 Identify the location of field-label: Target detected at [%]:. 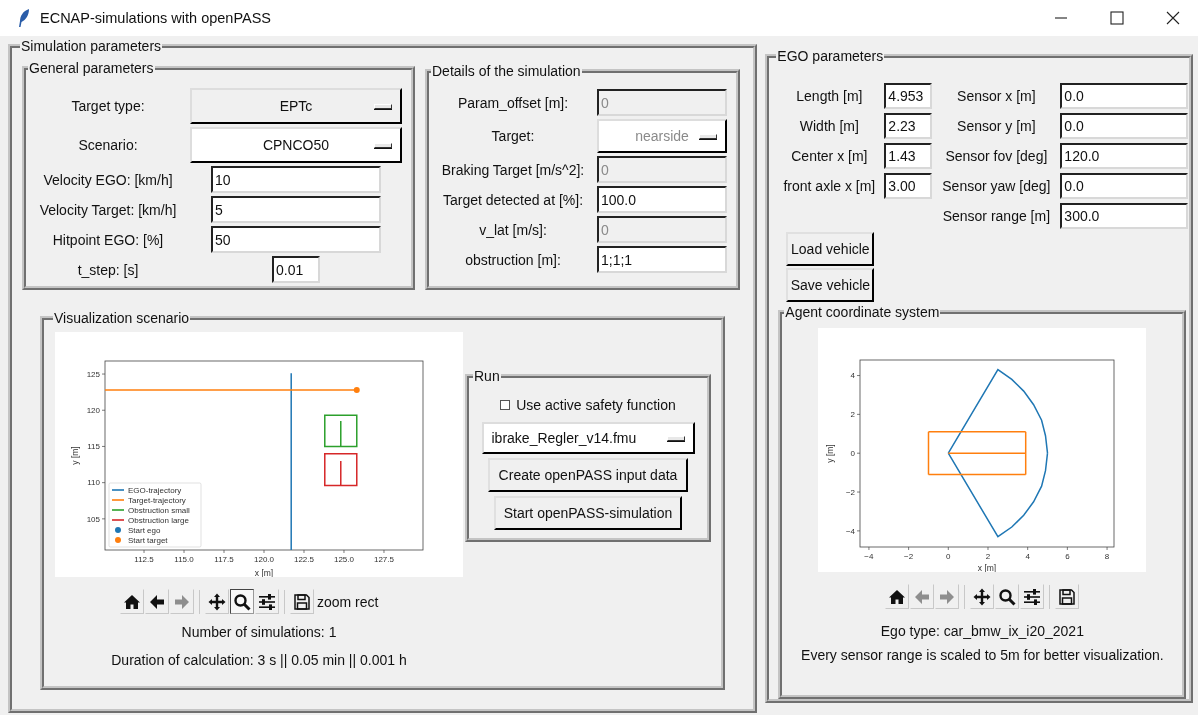
(513, 199).